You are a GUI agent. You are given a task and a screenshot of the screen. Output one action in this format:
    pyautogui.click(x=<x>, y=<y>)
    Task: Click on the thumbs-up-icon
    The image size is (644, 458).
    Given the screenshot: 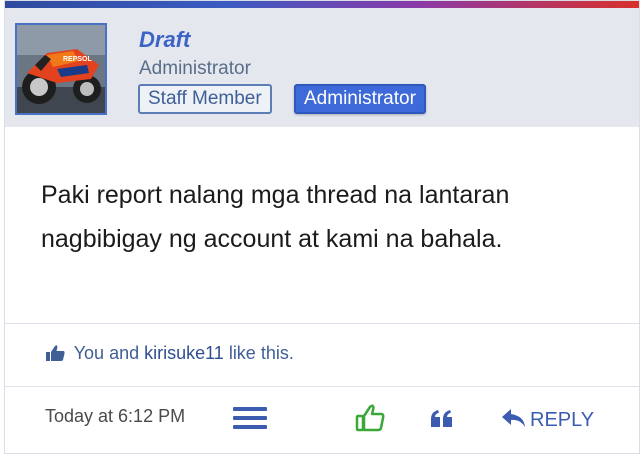 What is the action you would take?
    pyautogui.click(x=55, y=353)
    